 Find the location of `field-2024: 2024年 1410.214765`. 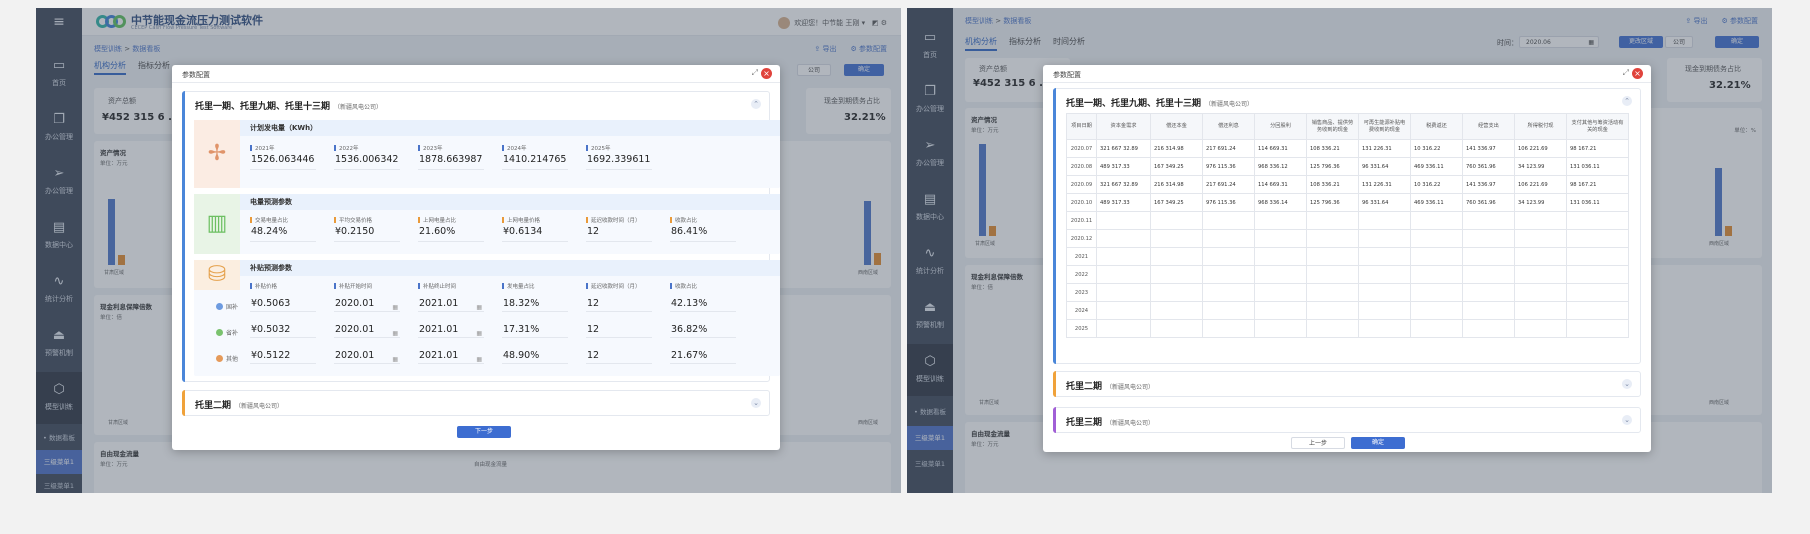

field-2024: 2024年 1410.214765 is located at coordinates (535, 156).